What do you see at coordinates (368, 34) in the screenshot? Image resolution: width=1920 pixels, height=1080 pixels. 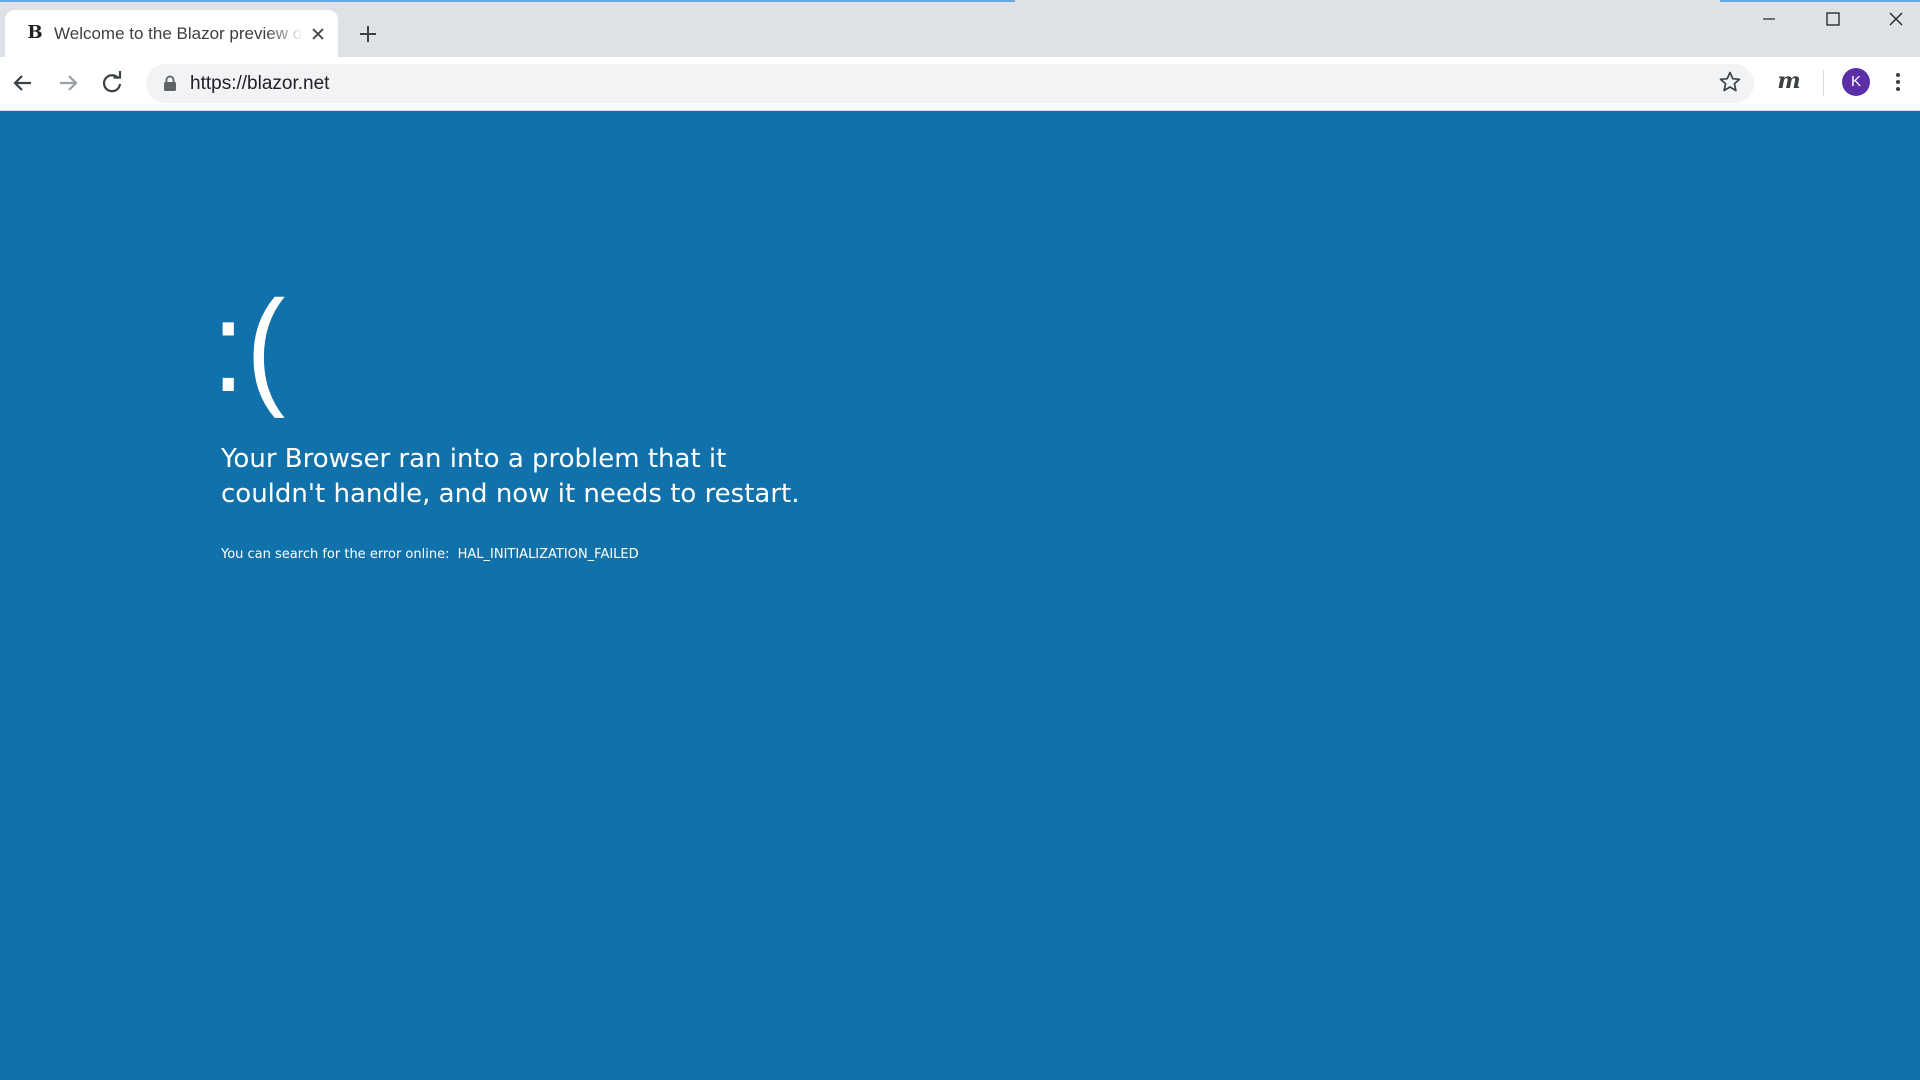 I see `plus-icon` at bounding box center [368, 34].